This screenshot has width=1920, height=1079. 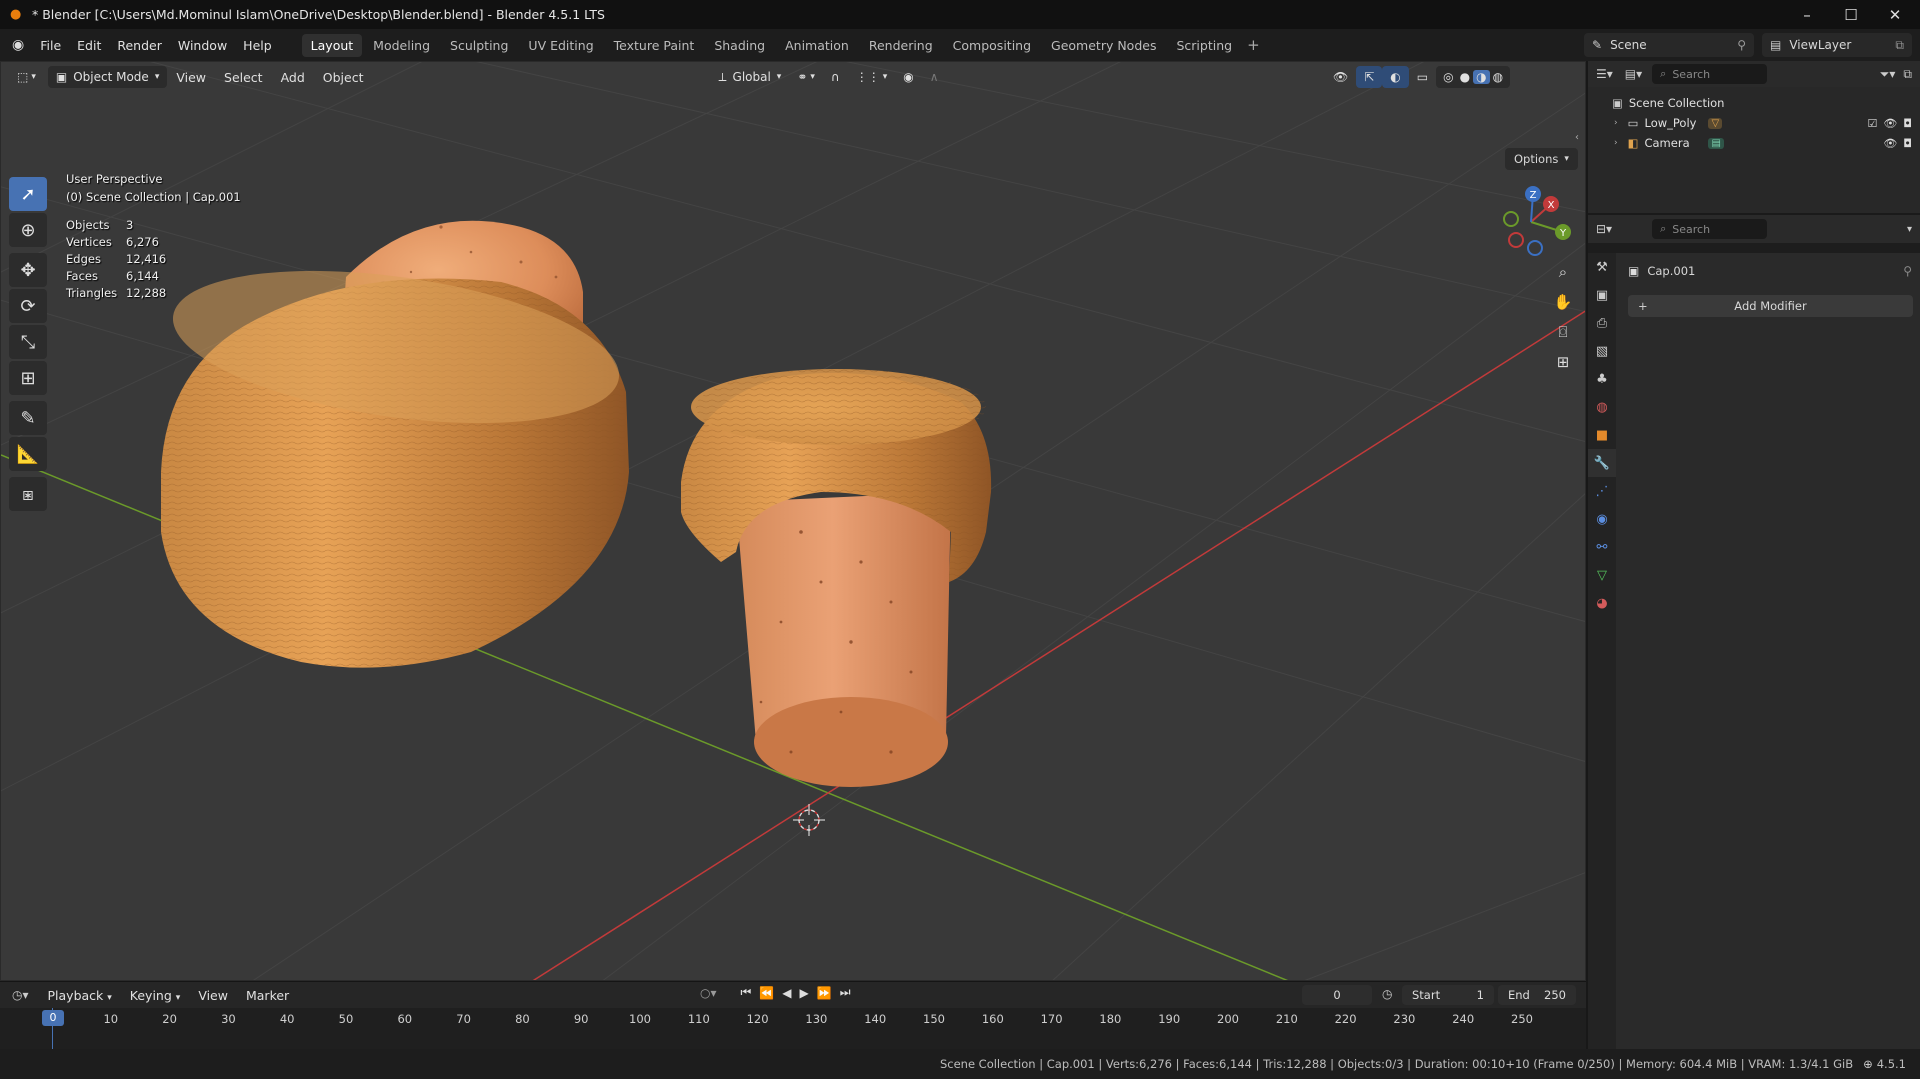 I want to click on add-cube-tool: ⧆, so click(x=28, y=494).